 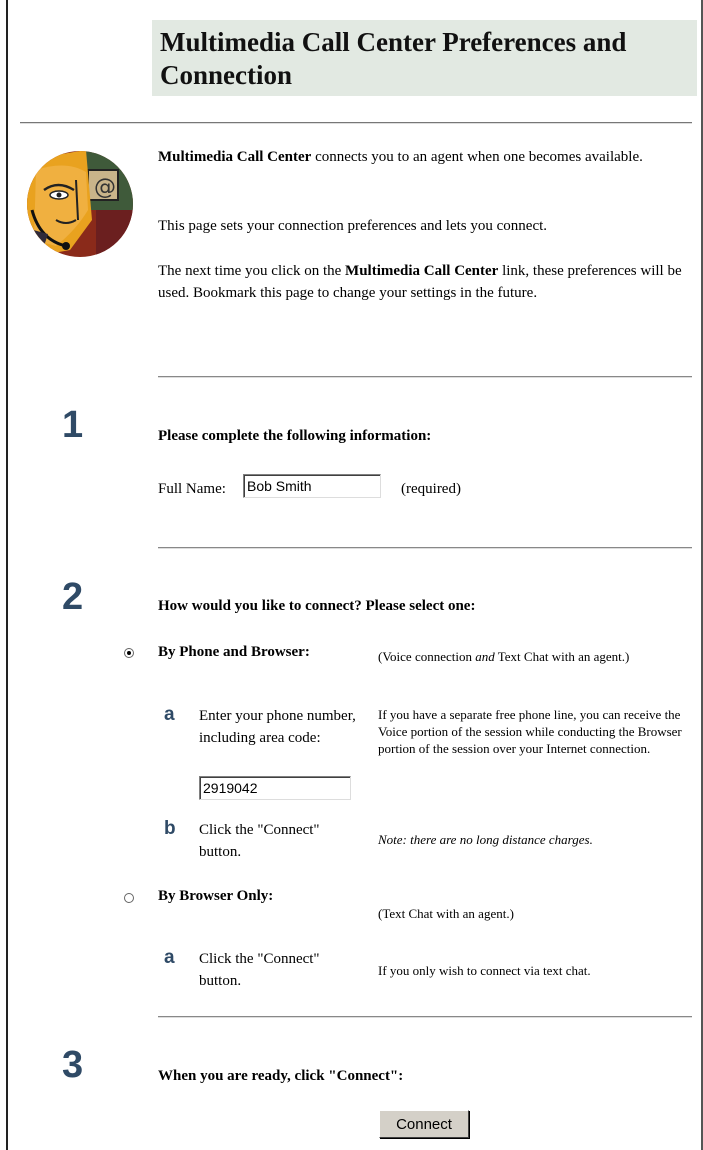 I want to click on click-connect-instruction: Click the "Connect" button., so click(x=259, y=841).